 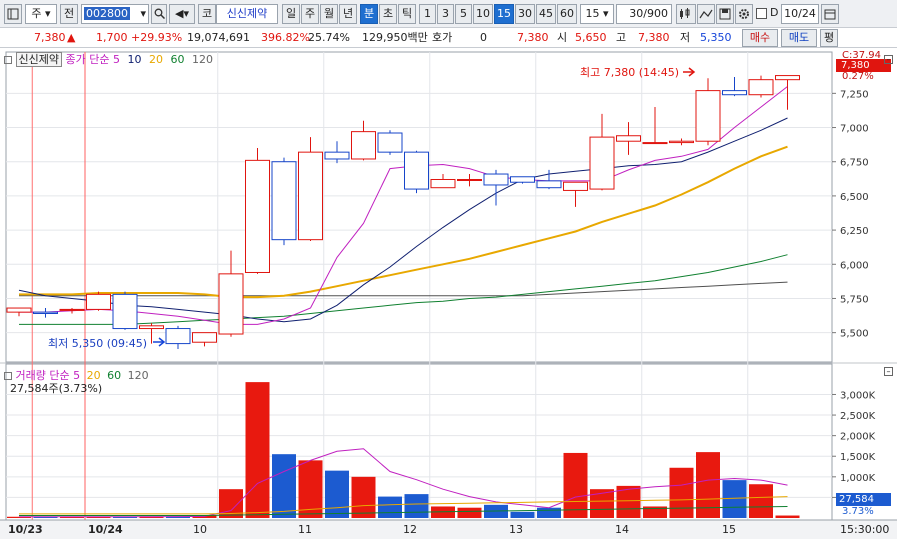 I want to click on sell-button: 매도, so click(x=799, y=38).